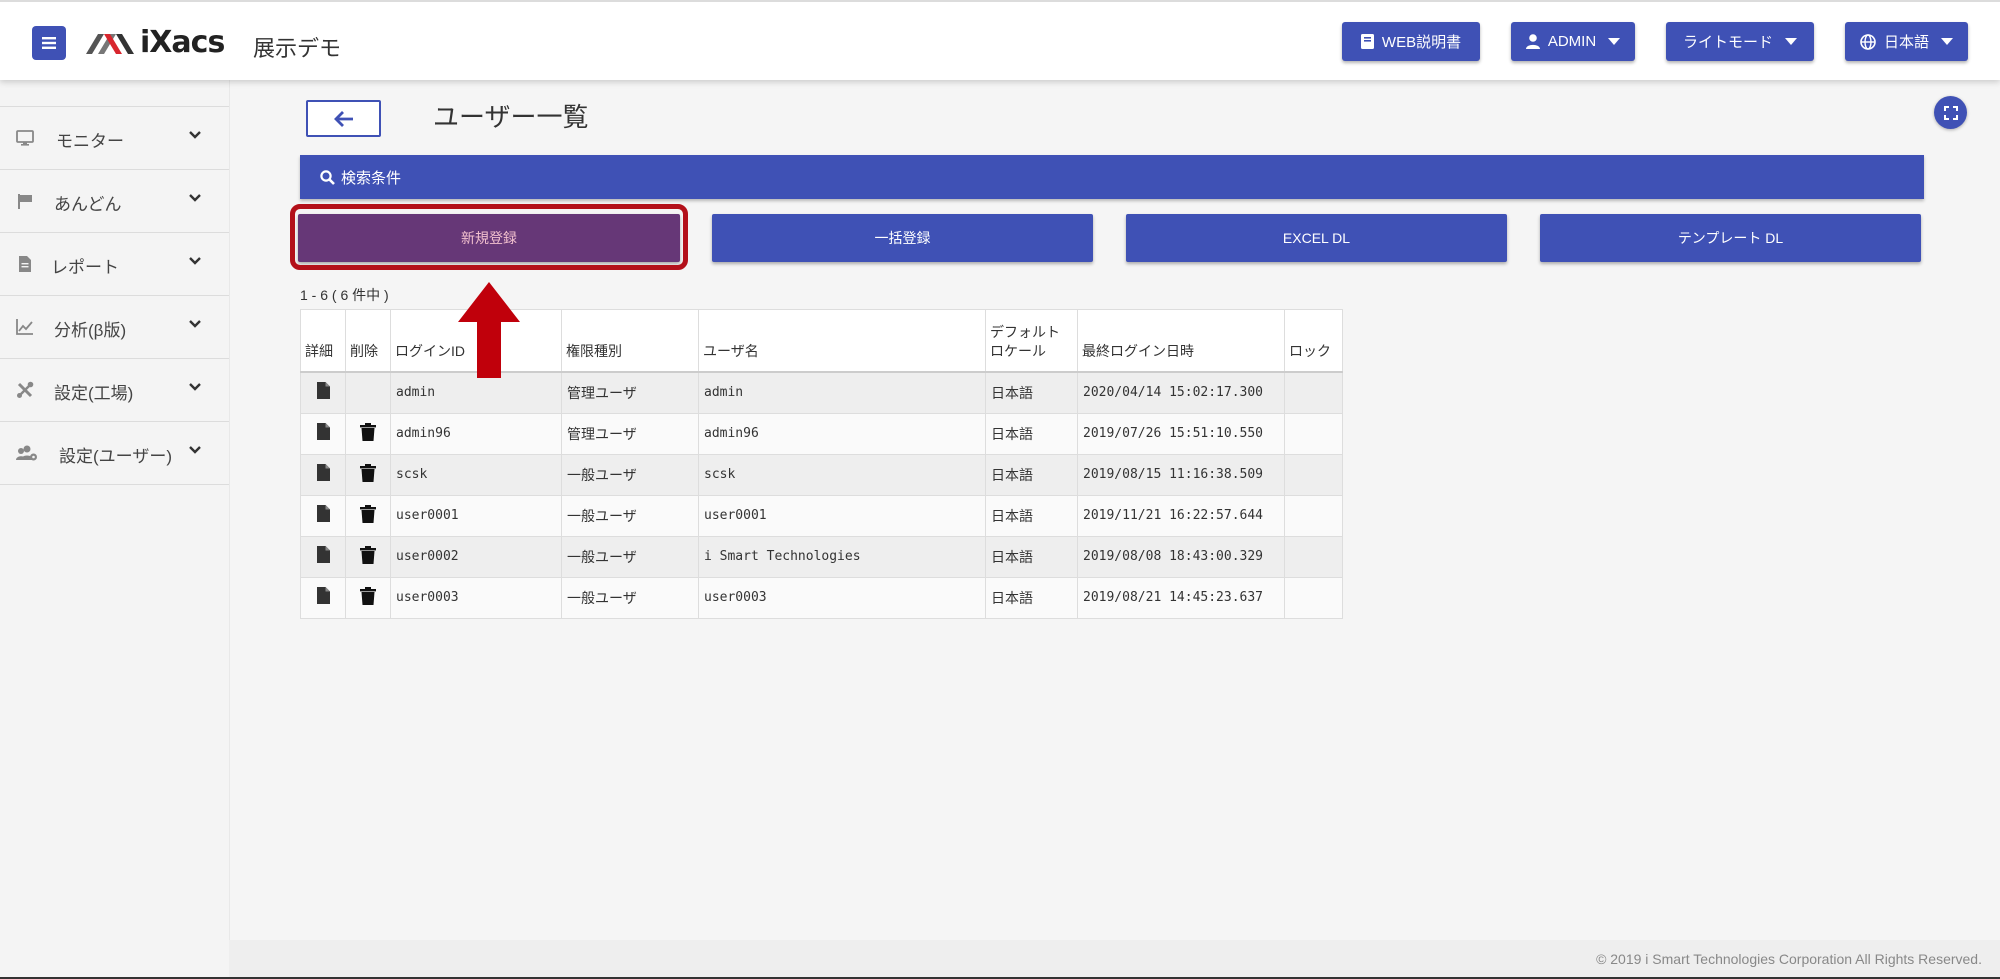  I want to click on red-arrow-up-icon, so click(489, 330).